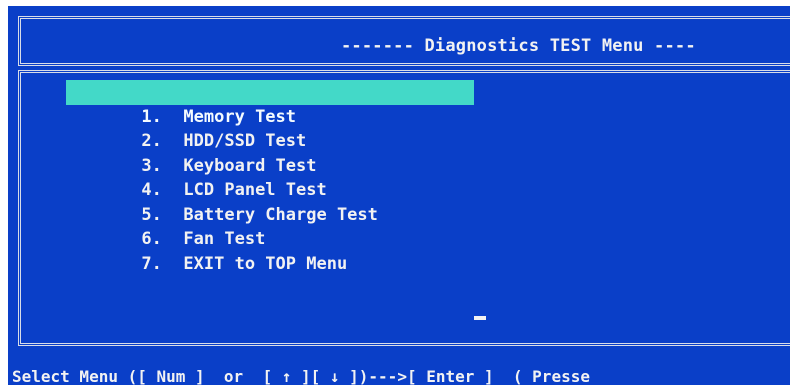  I want to click on menu-item-memory-test: 1. Memory Test, so click(270, 103).